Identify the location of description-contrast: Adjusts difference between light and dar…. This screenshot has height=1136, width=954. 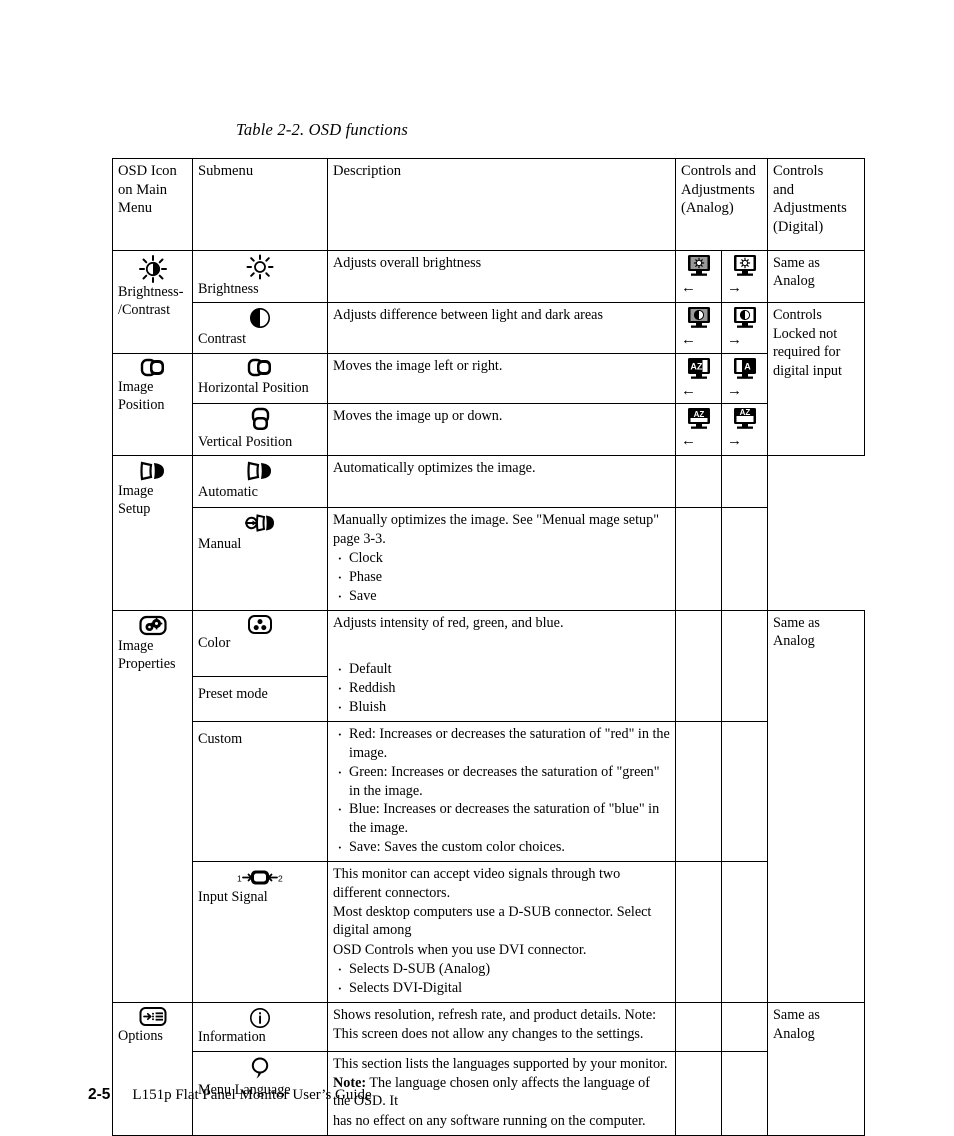
(501, 328).